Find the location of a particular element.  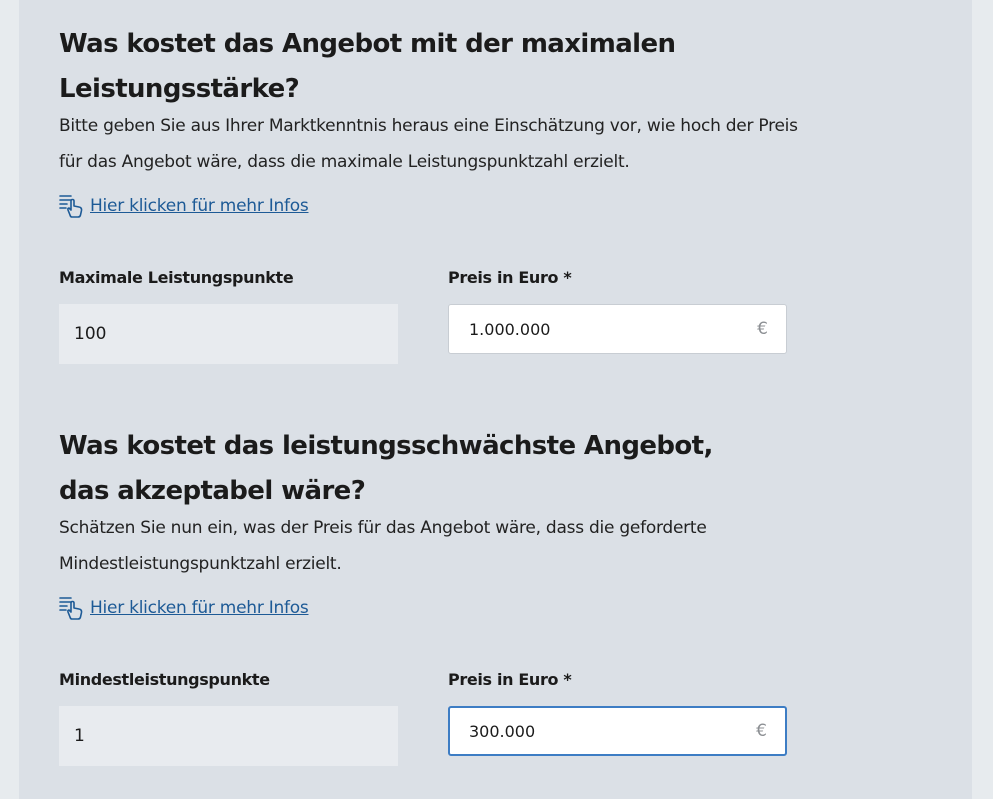

min-price-input-box: € is located at coordinates (617, 731).